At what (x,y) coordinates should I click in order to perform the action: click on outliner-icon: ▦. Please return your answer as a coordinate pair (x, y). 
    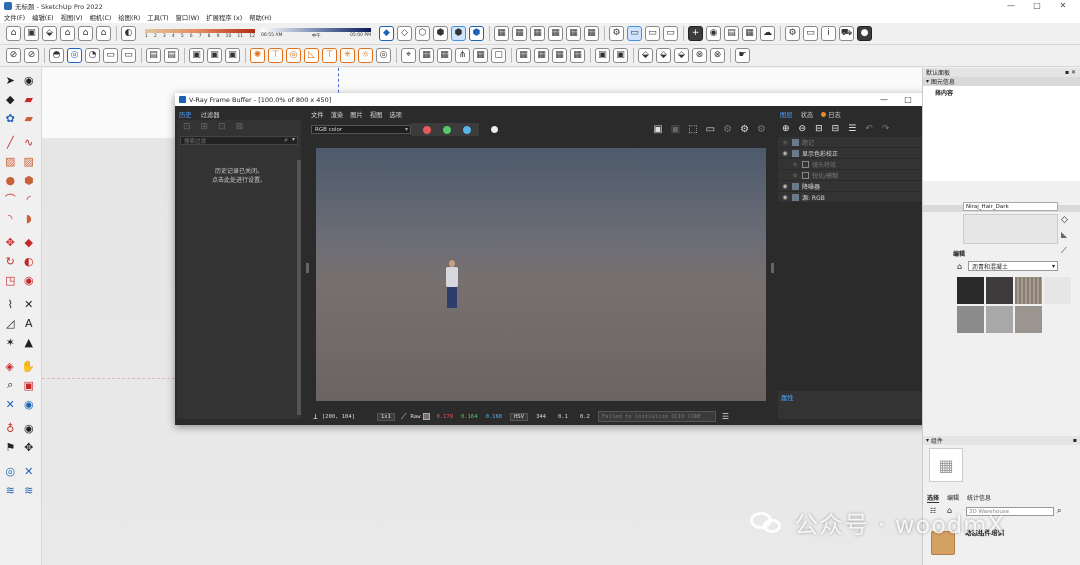
    Looking at the image, I should click on (537, 33).